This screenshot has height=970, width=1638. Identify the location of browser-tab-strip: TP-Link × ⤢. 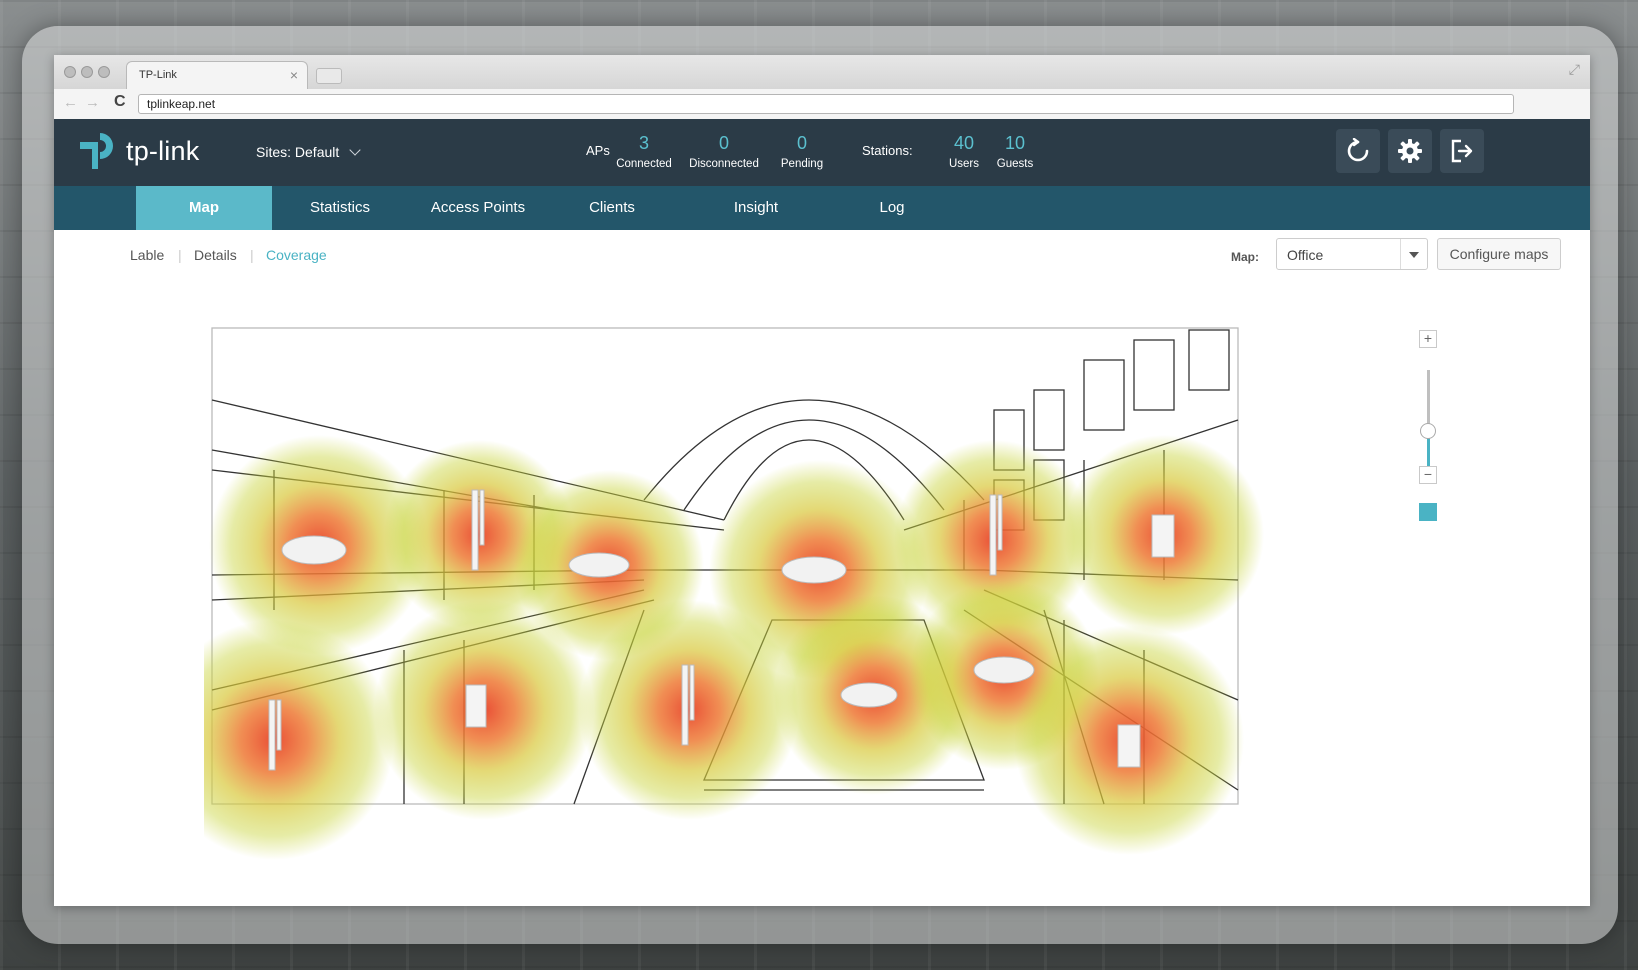
(822, 72).